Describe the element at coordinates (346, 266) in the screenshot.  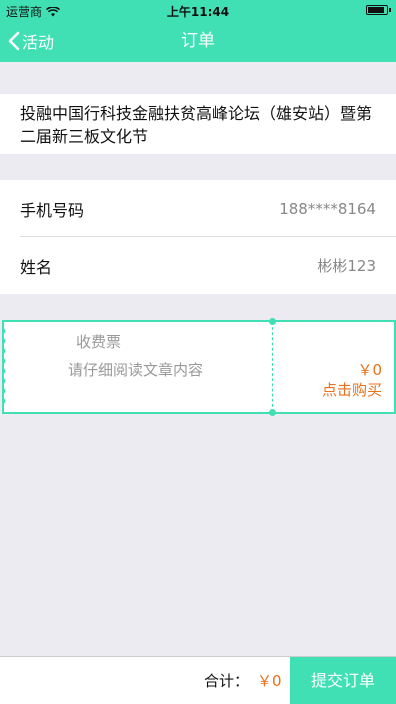
I see `name-value: 彬彬123` at that location.